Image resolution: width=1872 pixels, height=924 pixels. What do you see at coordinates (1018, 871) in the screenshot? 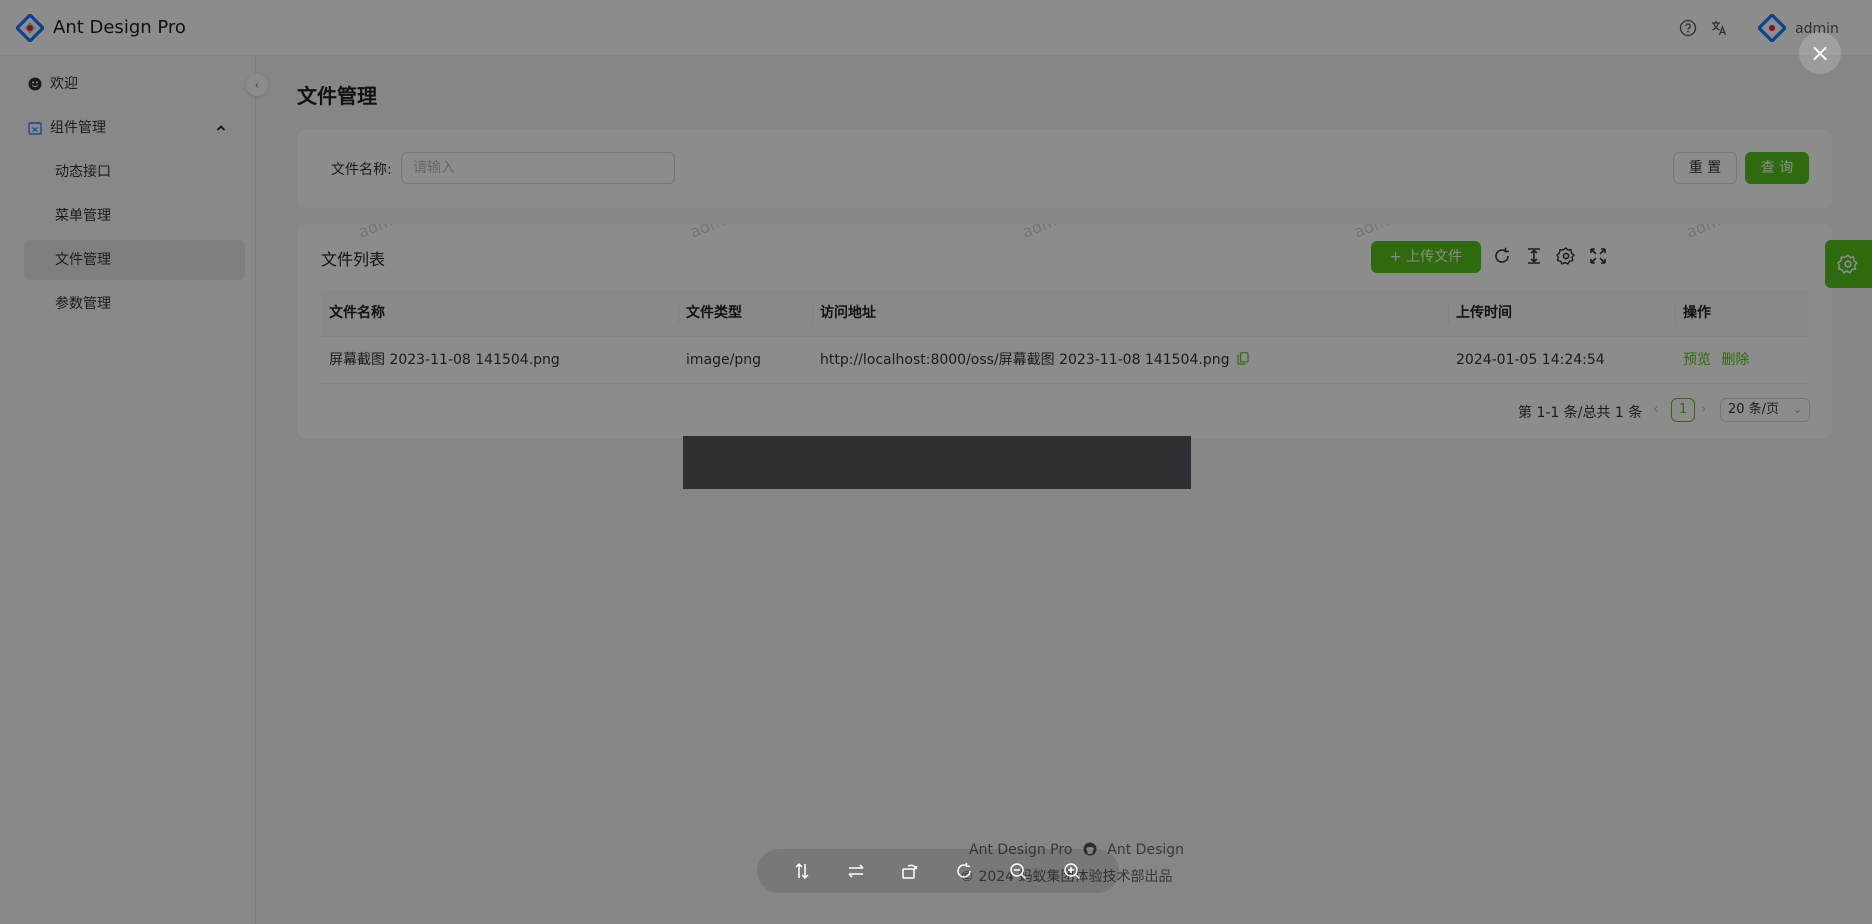
I see `zoom-out-icon` at bounding box center [1018, 871].